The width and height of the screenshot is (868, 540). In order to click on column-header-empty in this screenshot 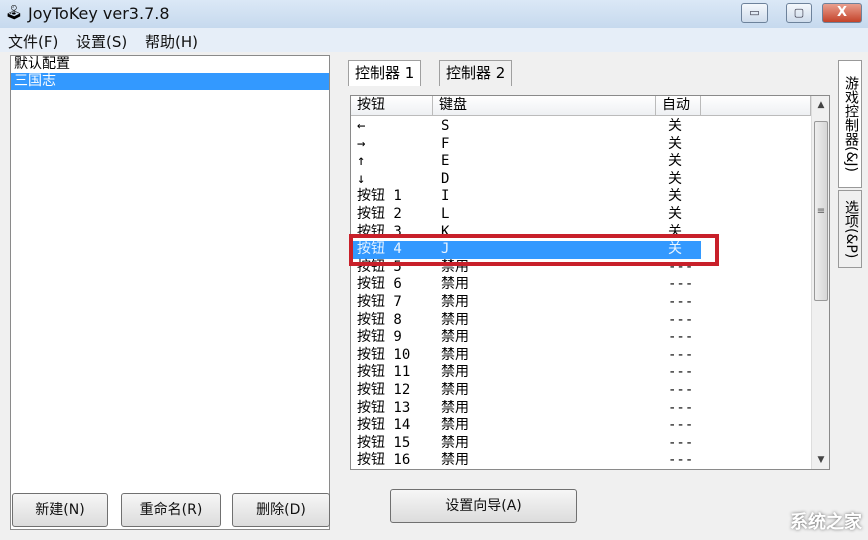, I will do `click(756, 106)`.